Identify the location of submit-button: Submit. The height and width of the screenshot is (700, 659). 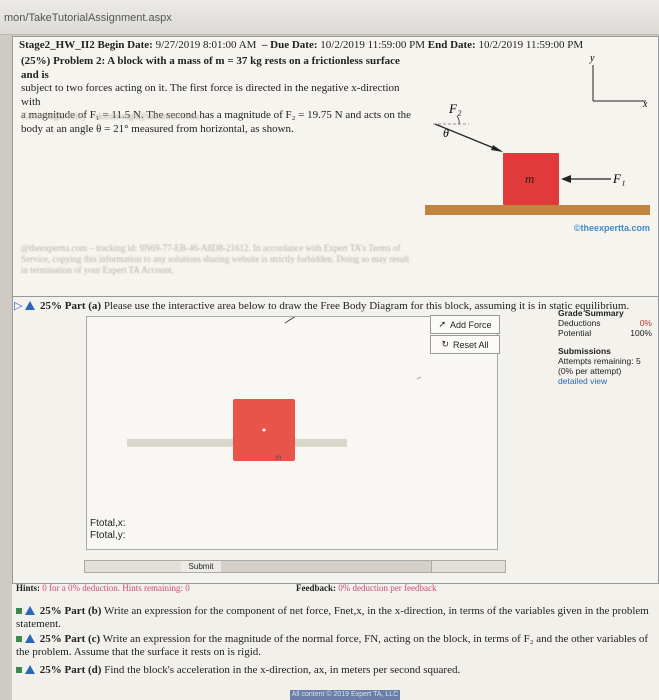
(201, 566).